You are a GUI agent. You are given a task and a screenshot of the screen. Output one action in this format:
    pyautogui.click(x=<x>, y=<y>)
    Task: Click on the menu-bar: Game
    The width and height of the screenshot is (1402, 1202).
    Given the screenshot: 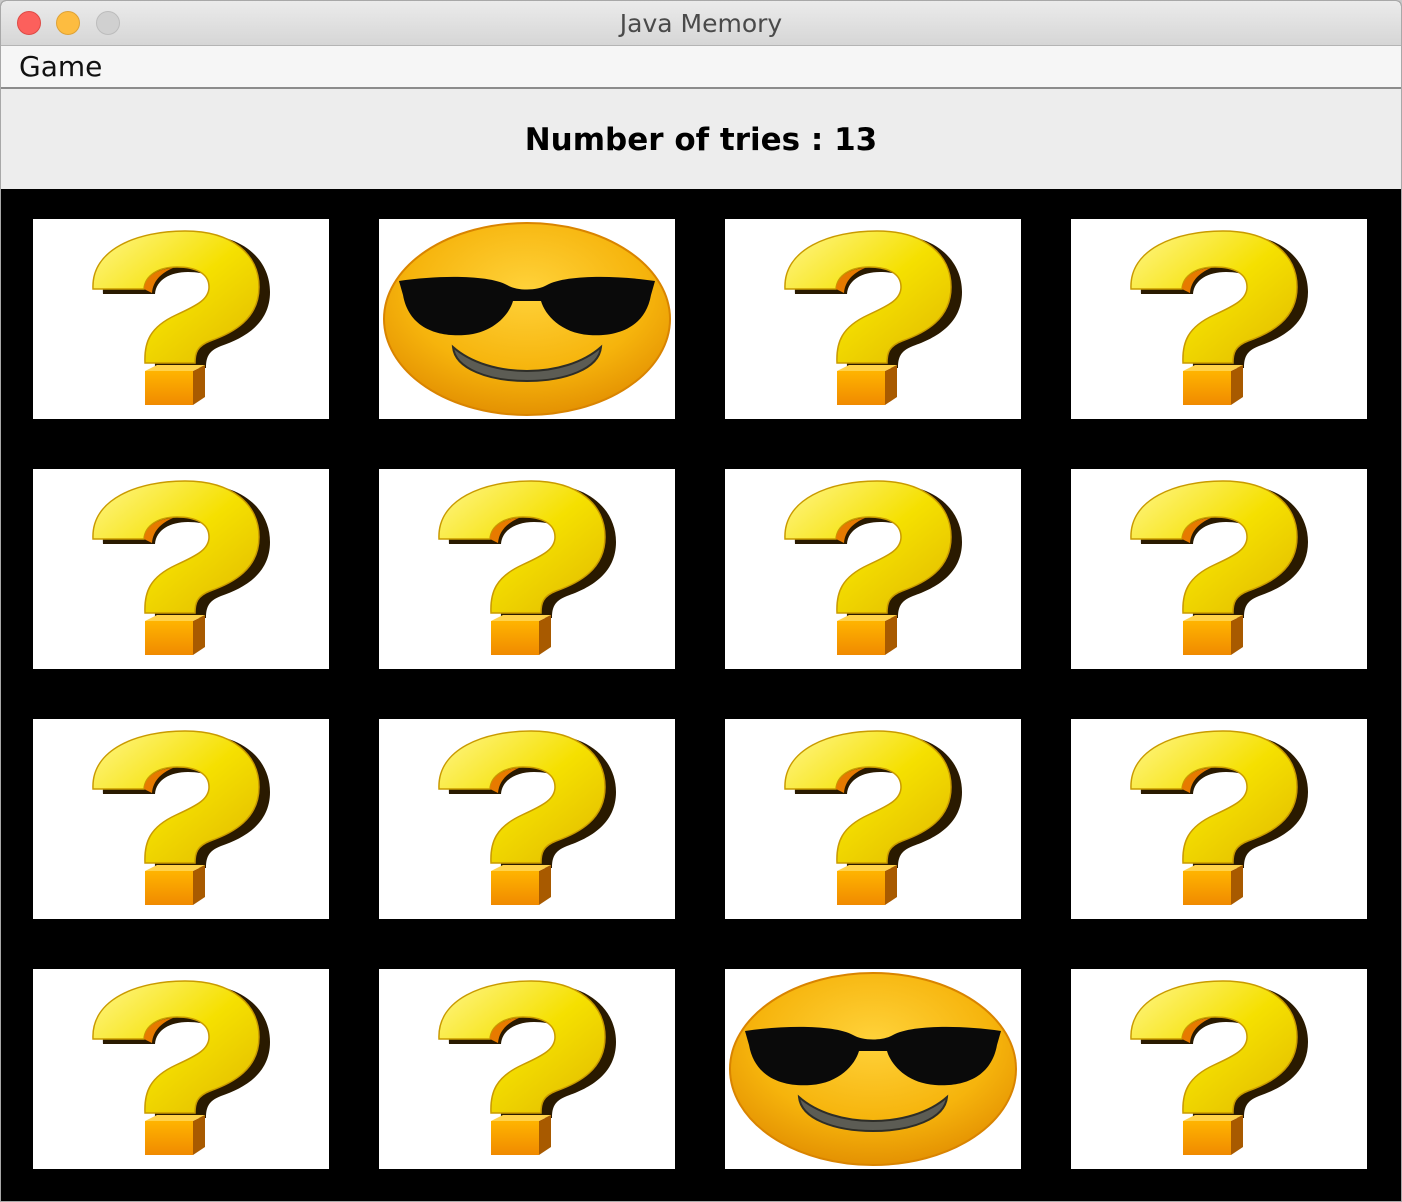 What is the action you would take?
    pyautogui.click(x=701, y=67)
    